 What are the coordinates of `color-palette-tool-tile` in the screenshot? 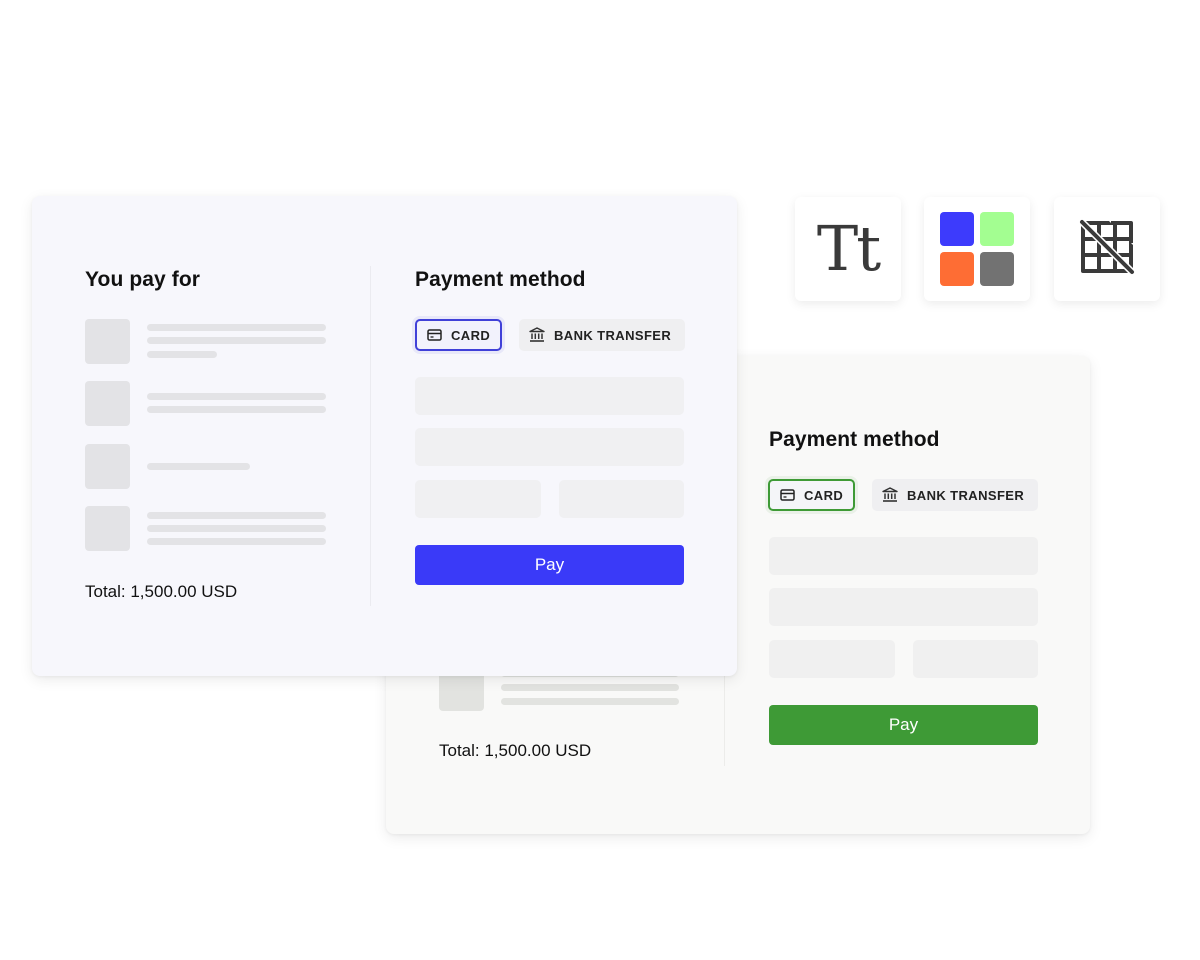 It's located at (977, 249).